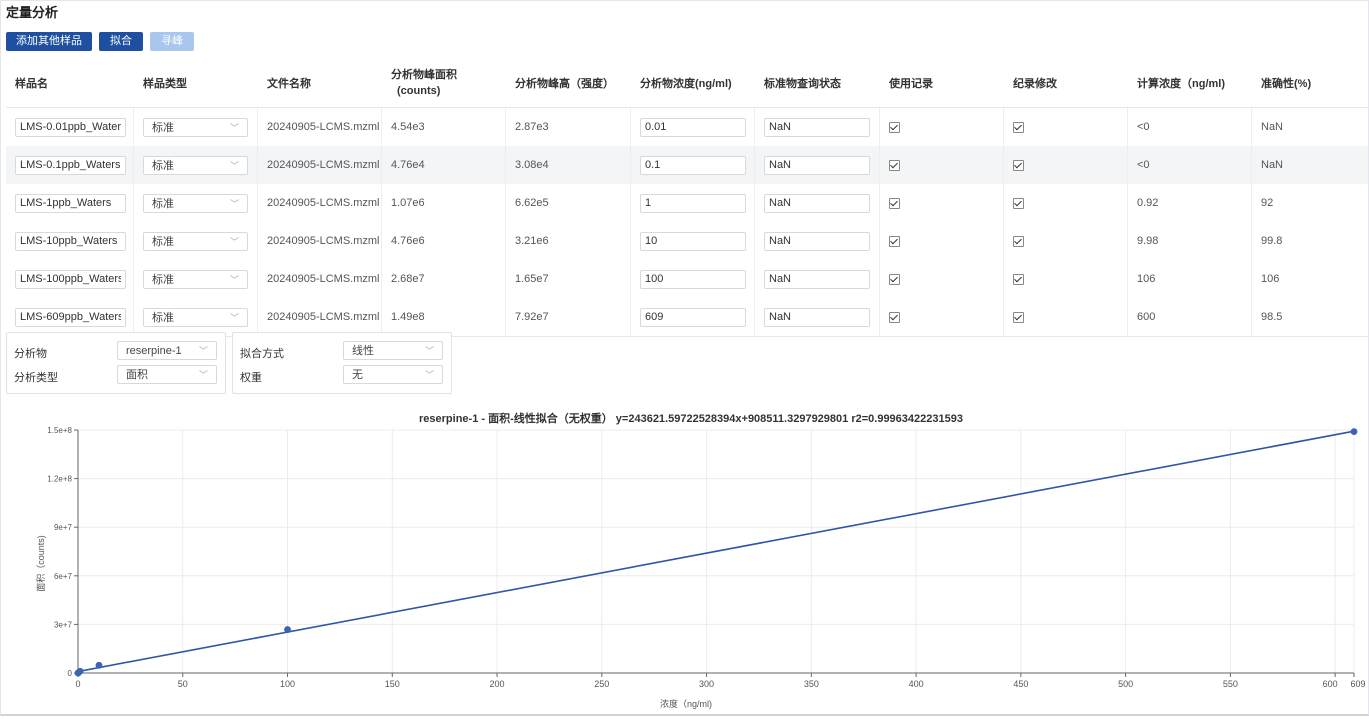  I want to click on weight-select: 无 ﹀, so click(393, 374).